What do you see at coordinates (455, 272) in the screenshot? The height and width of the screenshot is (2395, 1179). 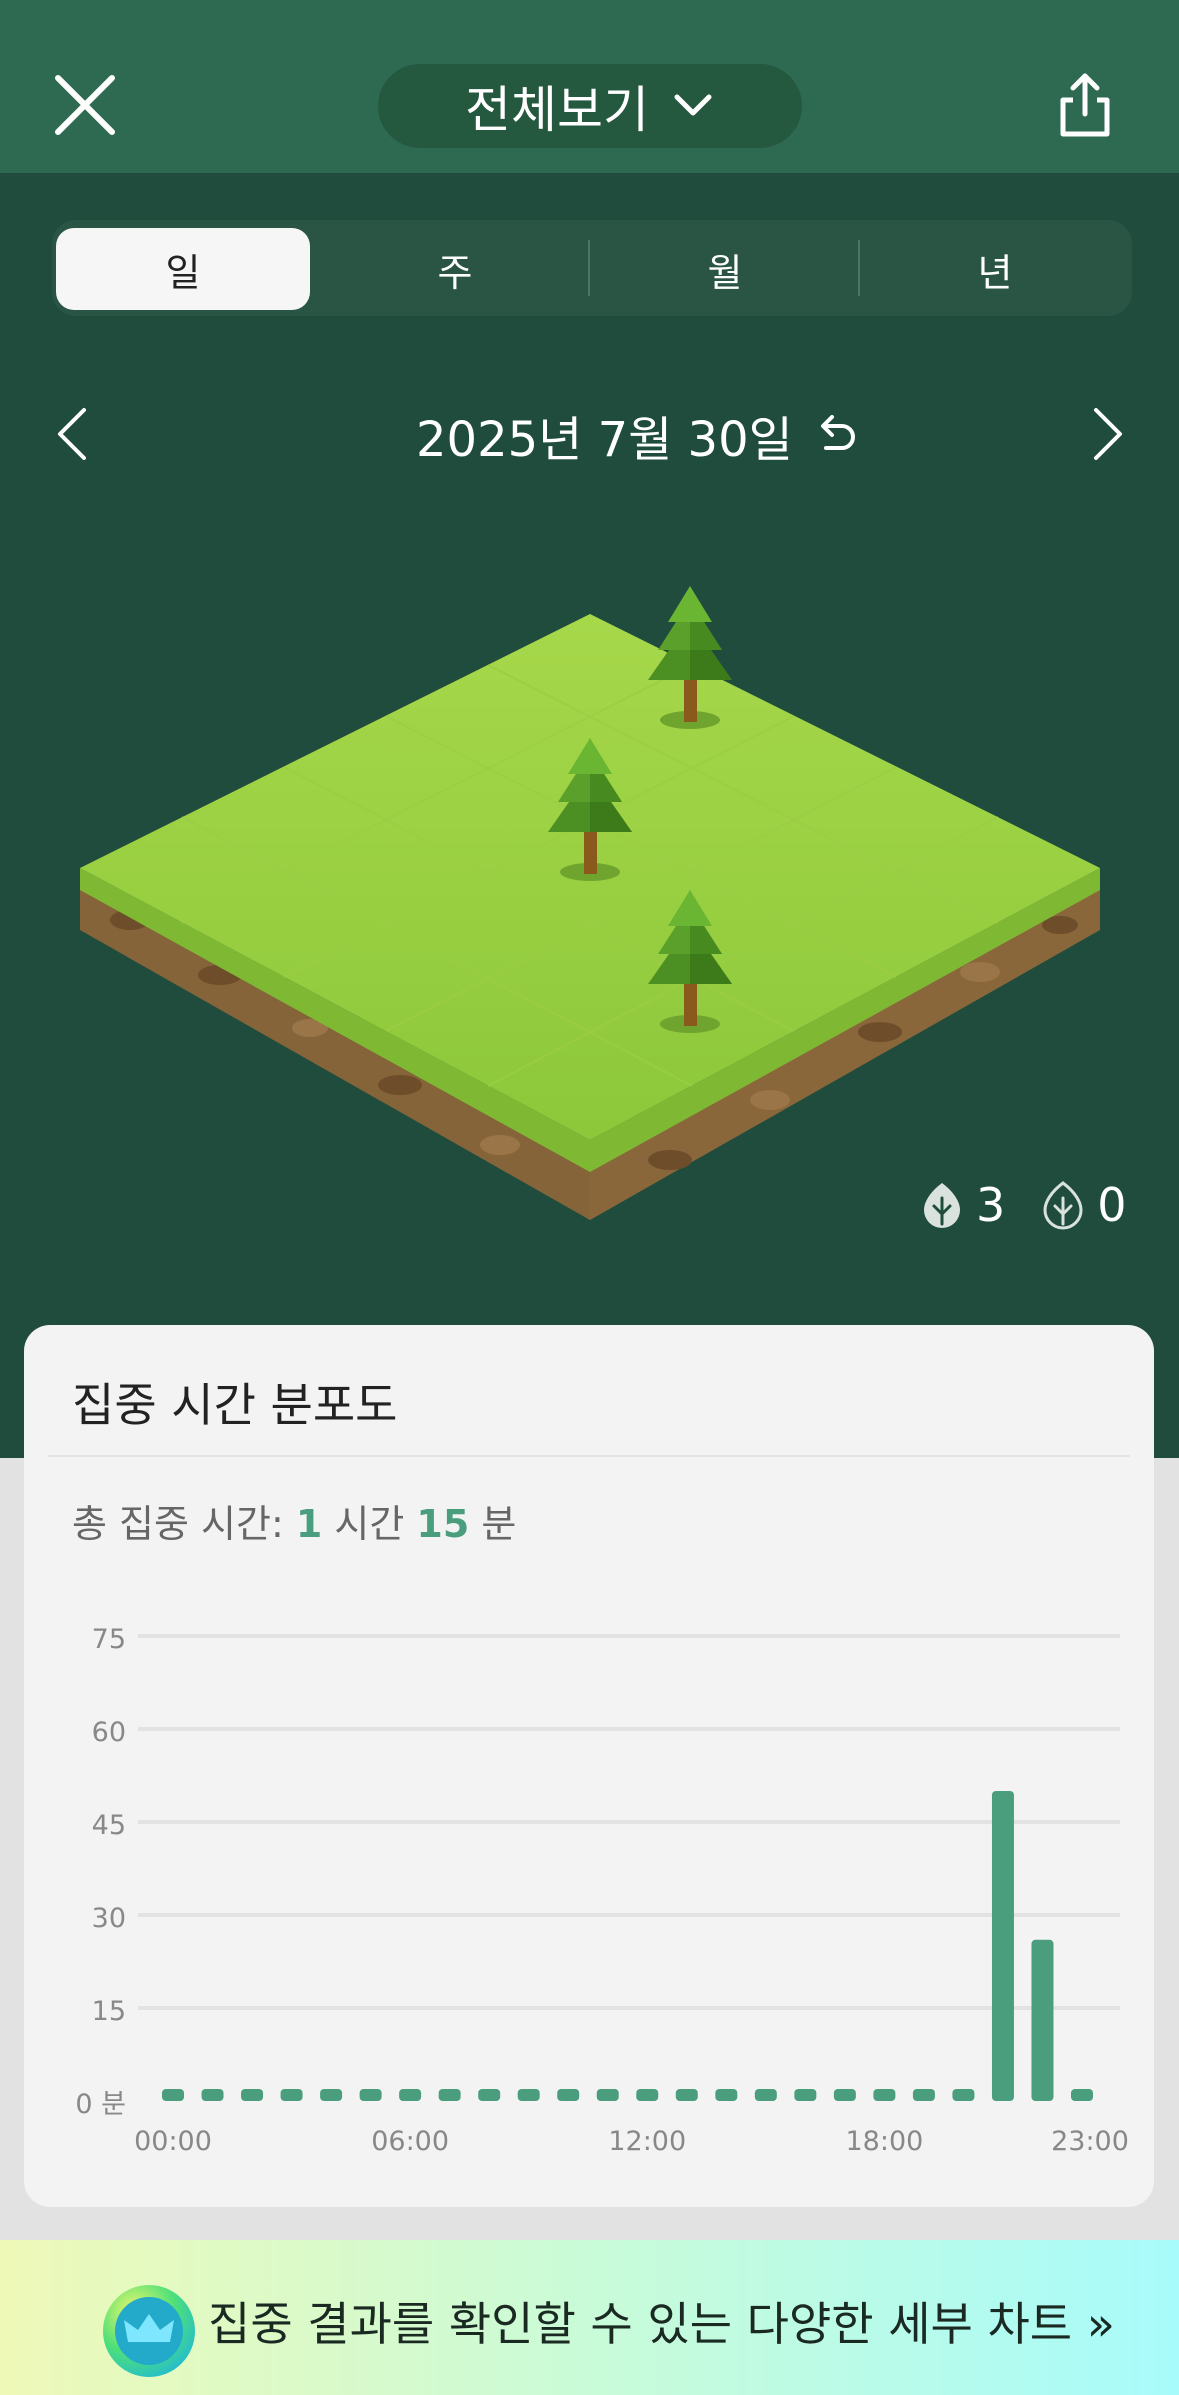 I see `tab-week-label: 주` at bounding box center [455, 272].